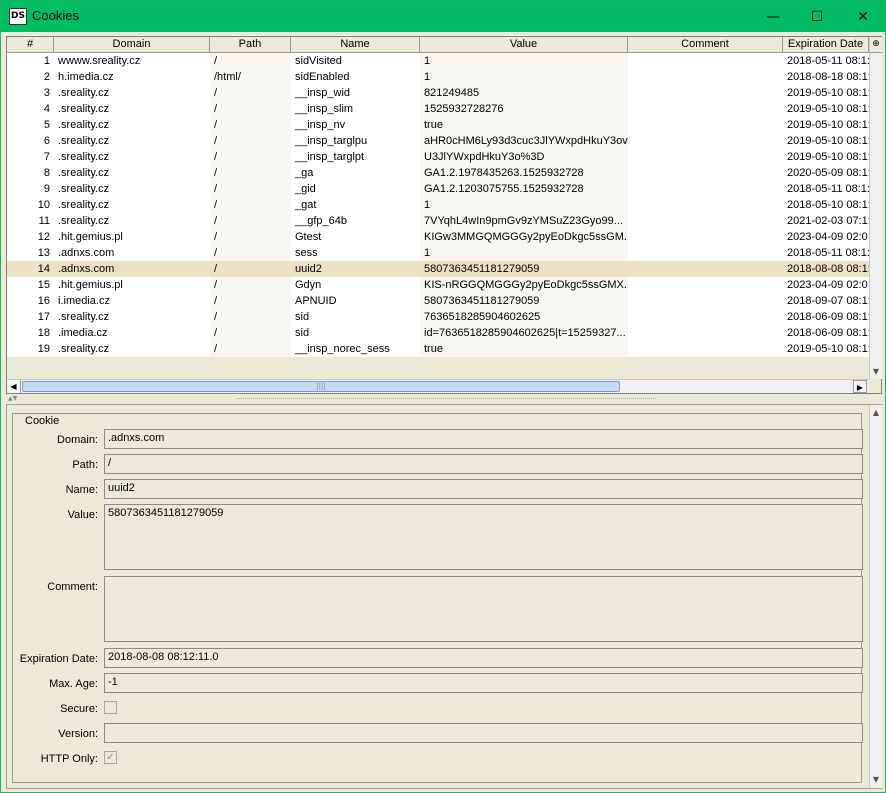 The width and height of the screenshot is (886, 793). What do you see at coordinates (876, 780) in the screenshot?
I see `detail-scroll-down-arrow-icon: ▼` at bounding box center [876, 780].